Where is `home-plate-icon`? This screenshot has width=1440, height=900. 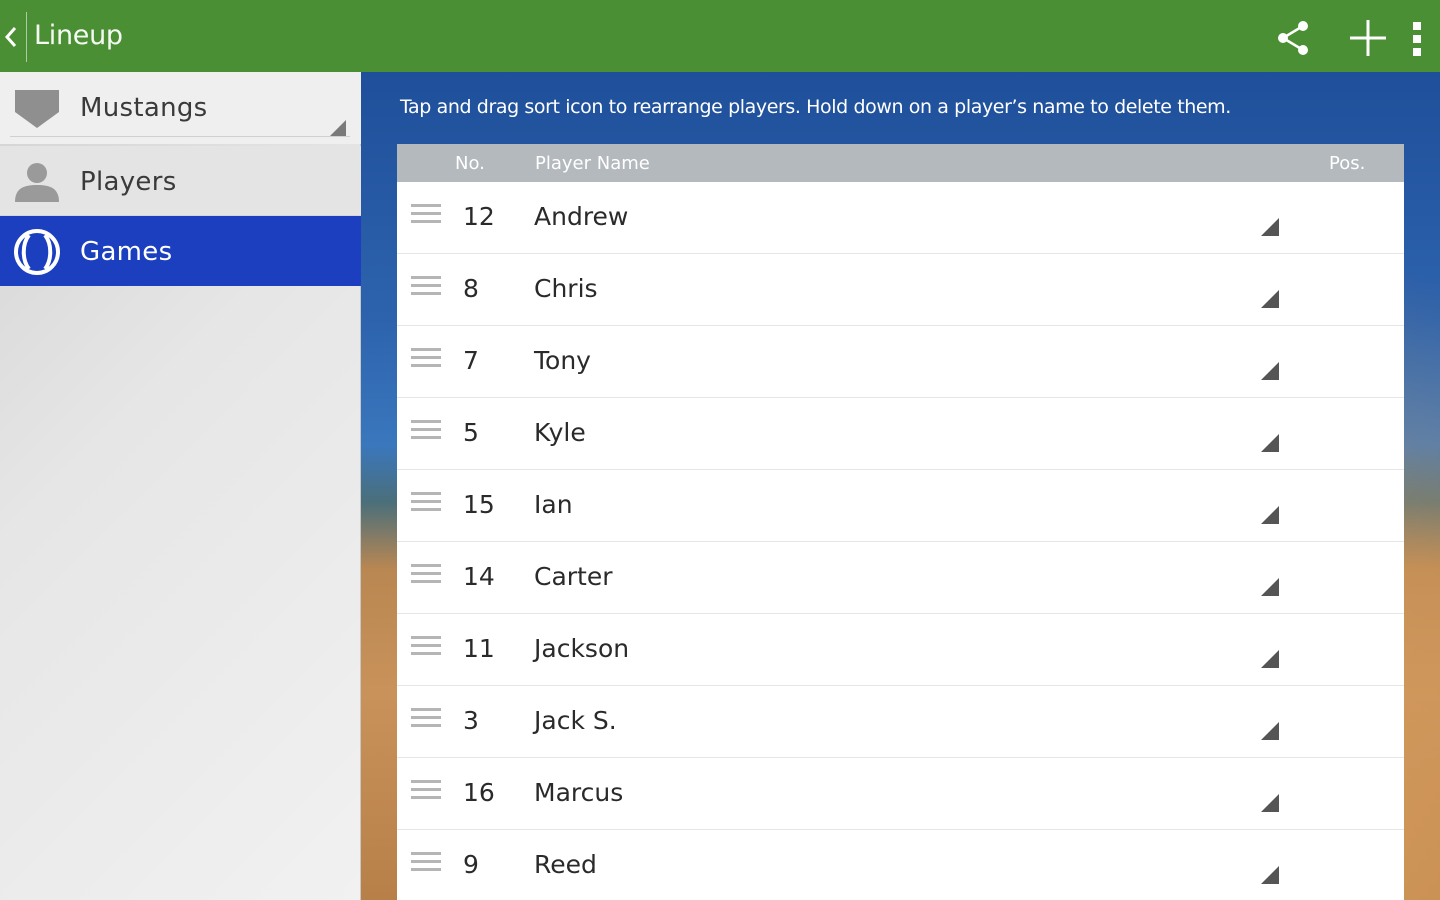
home-plate-icon is located at coordinates (37, 109).